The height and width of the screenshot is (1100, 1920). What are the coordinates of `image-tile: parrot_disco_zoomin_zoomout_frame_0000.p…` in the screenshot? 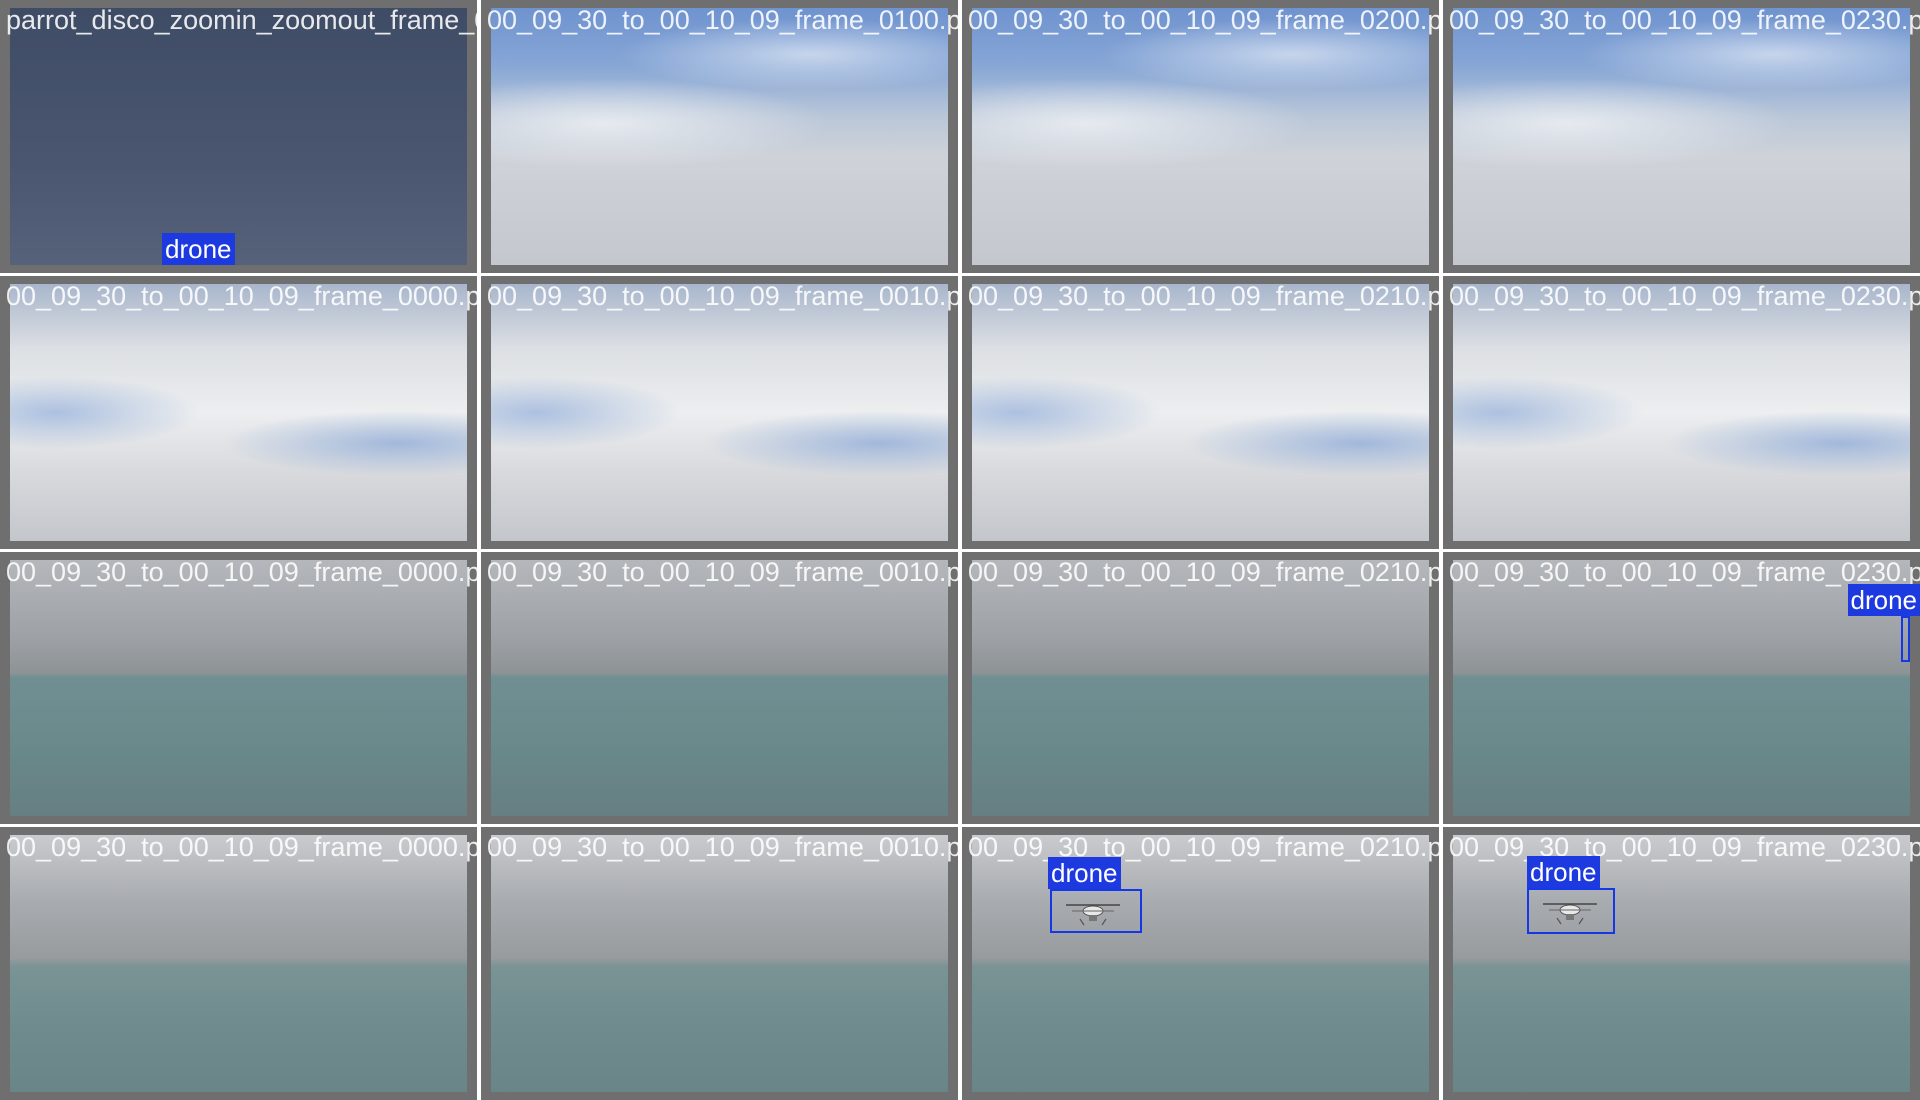 It's located at (238, 136).